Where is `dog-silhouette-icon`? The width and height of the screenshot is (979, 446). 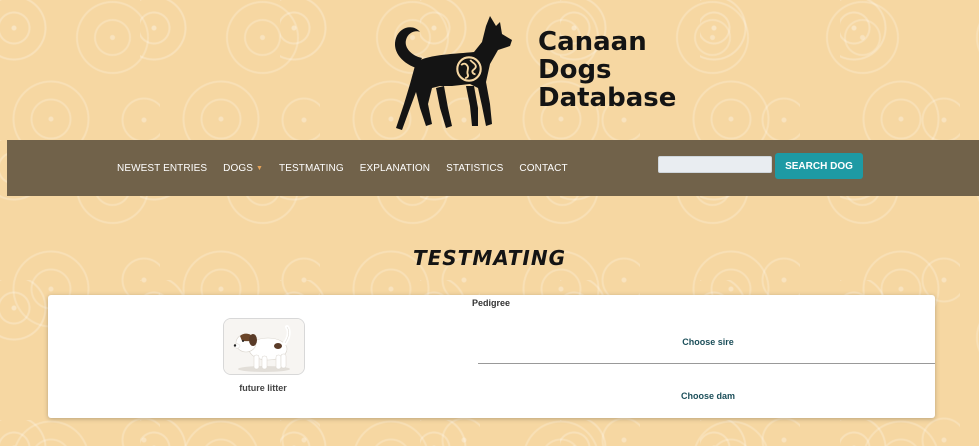 dog-silhouette-icon is located at coordinates (454, 73).